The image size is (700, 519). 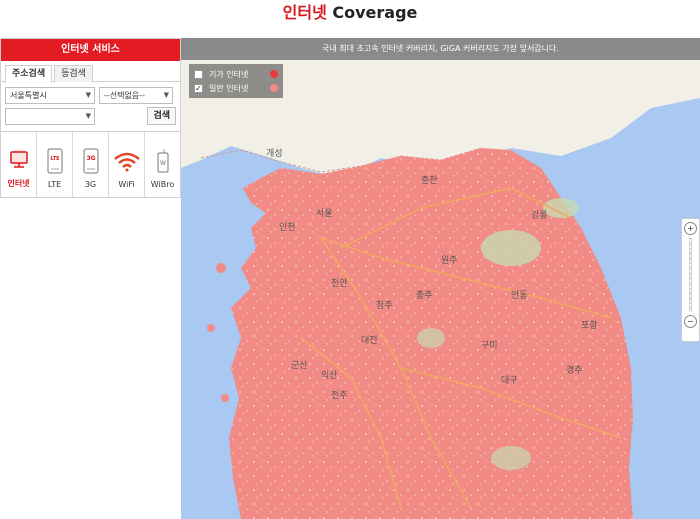 I want to click on service-3g-label: 3G, so click(x=90, y=184).